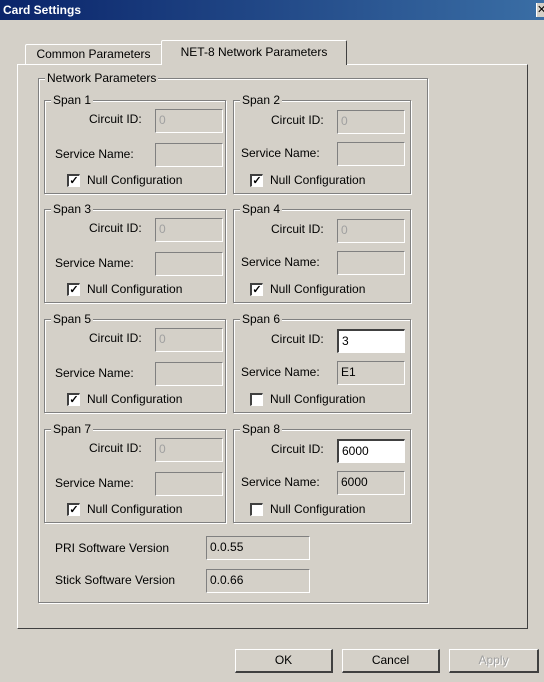  What do you see at coordinates (189, 340) in the screenshot?
I see `span-5-circuit-id-field: 0` at bounding box center [189, 340].